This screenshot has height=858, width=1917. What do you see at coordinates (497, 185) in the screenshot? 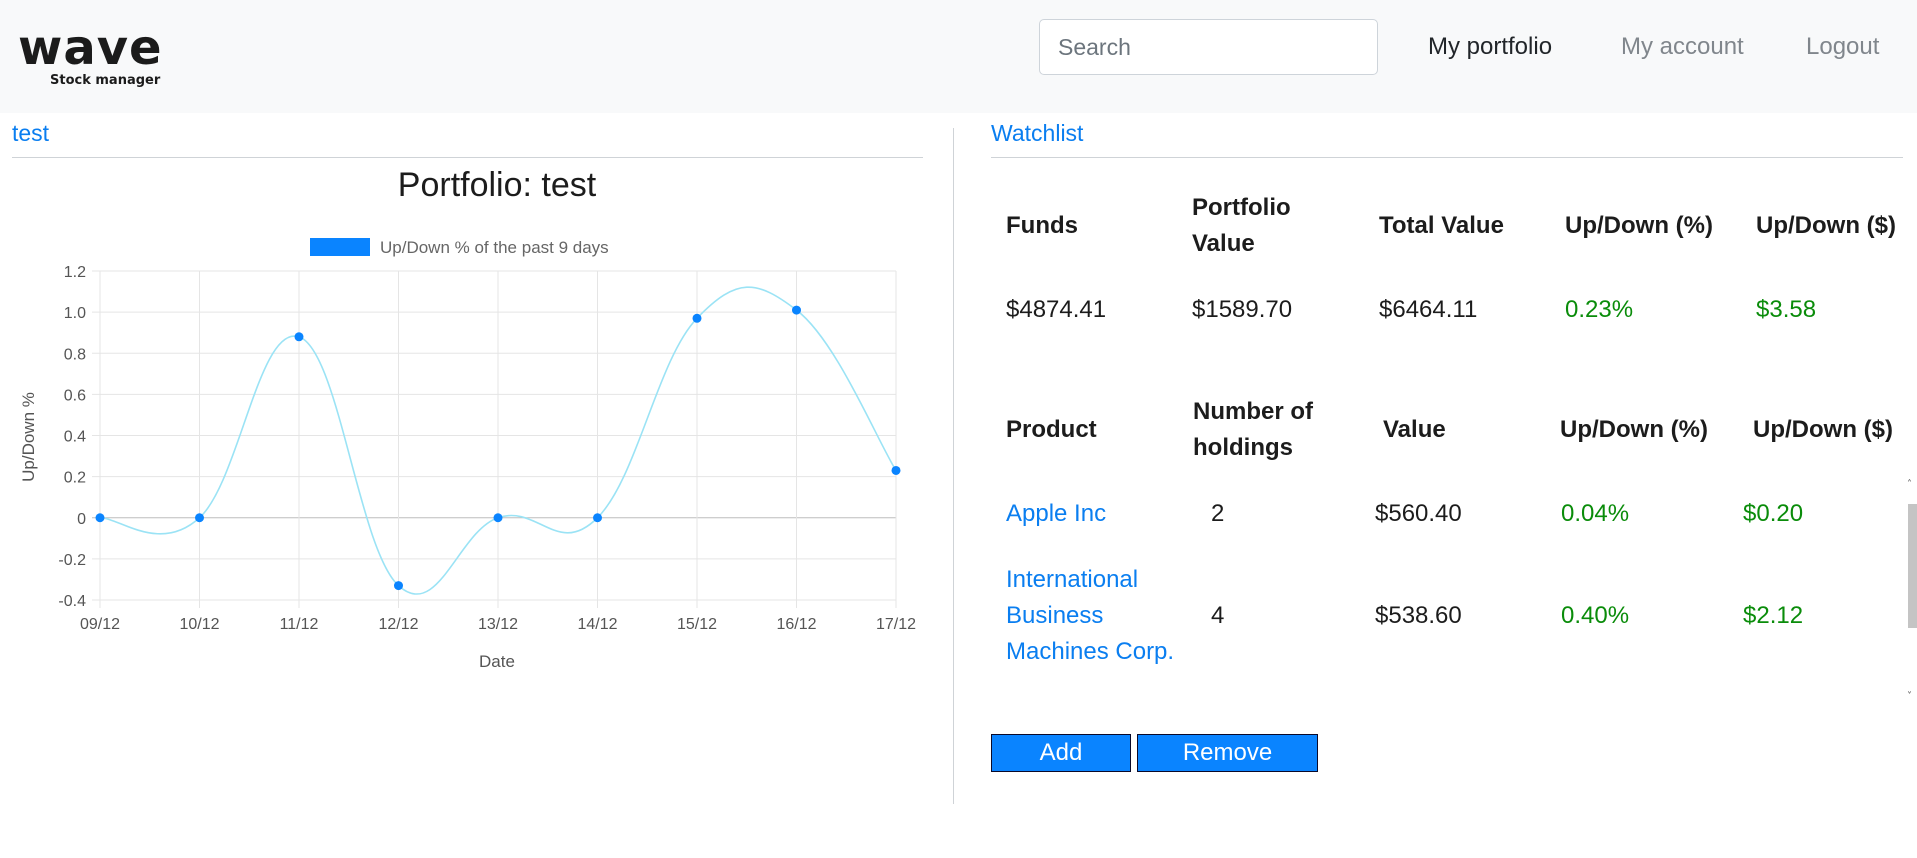
I see `chart-title: Portfolio: test` at bounding box center [497, 185].